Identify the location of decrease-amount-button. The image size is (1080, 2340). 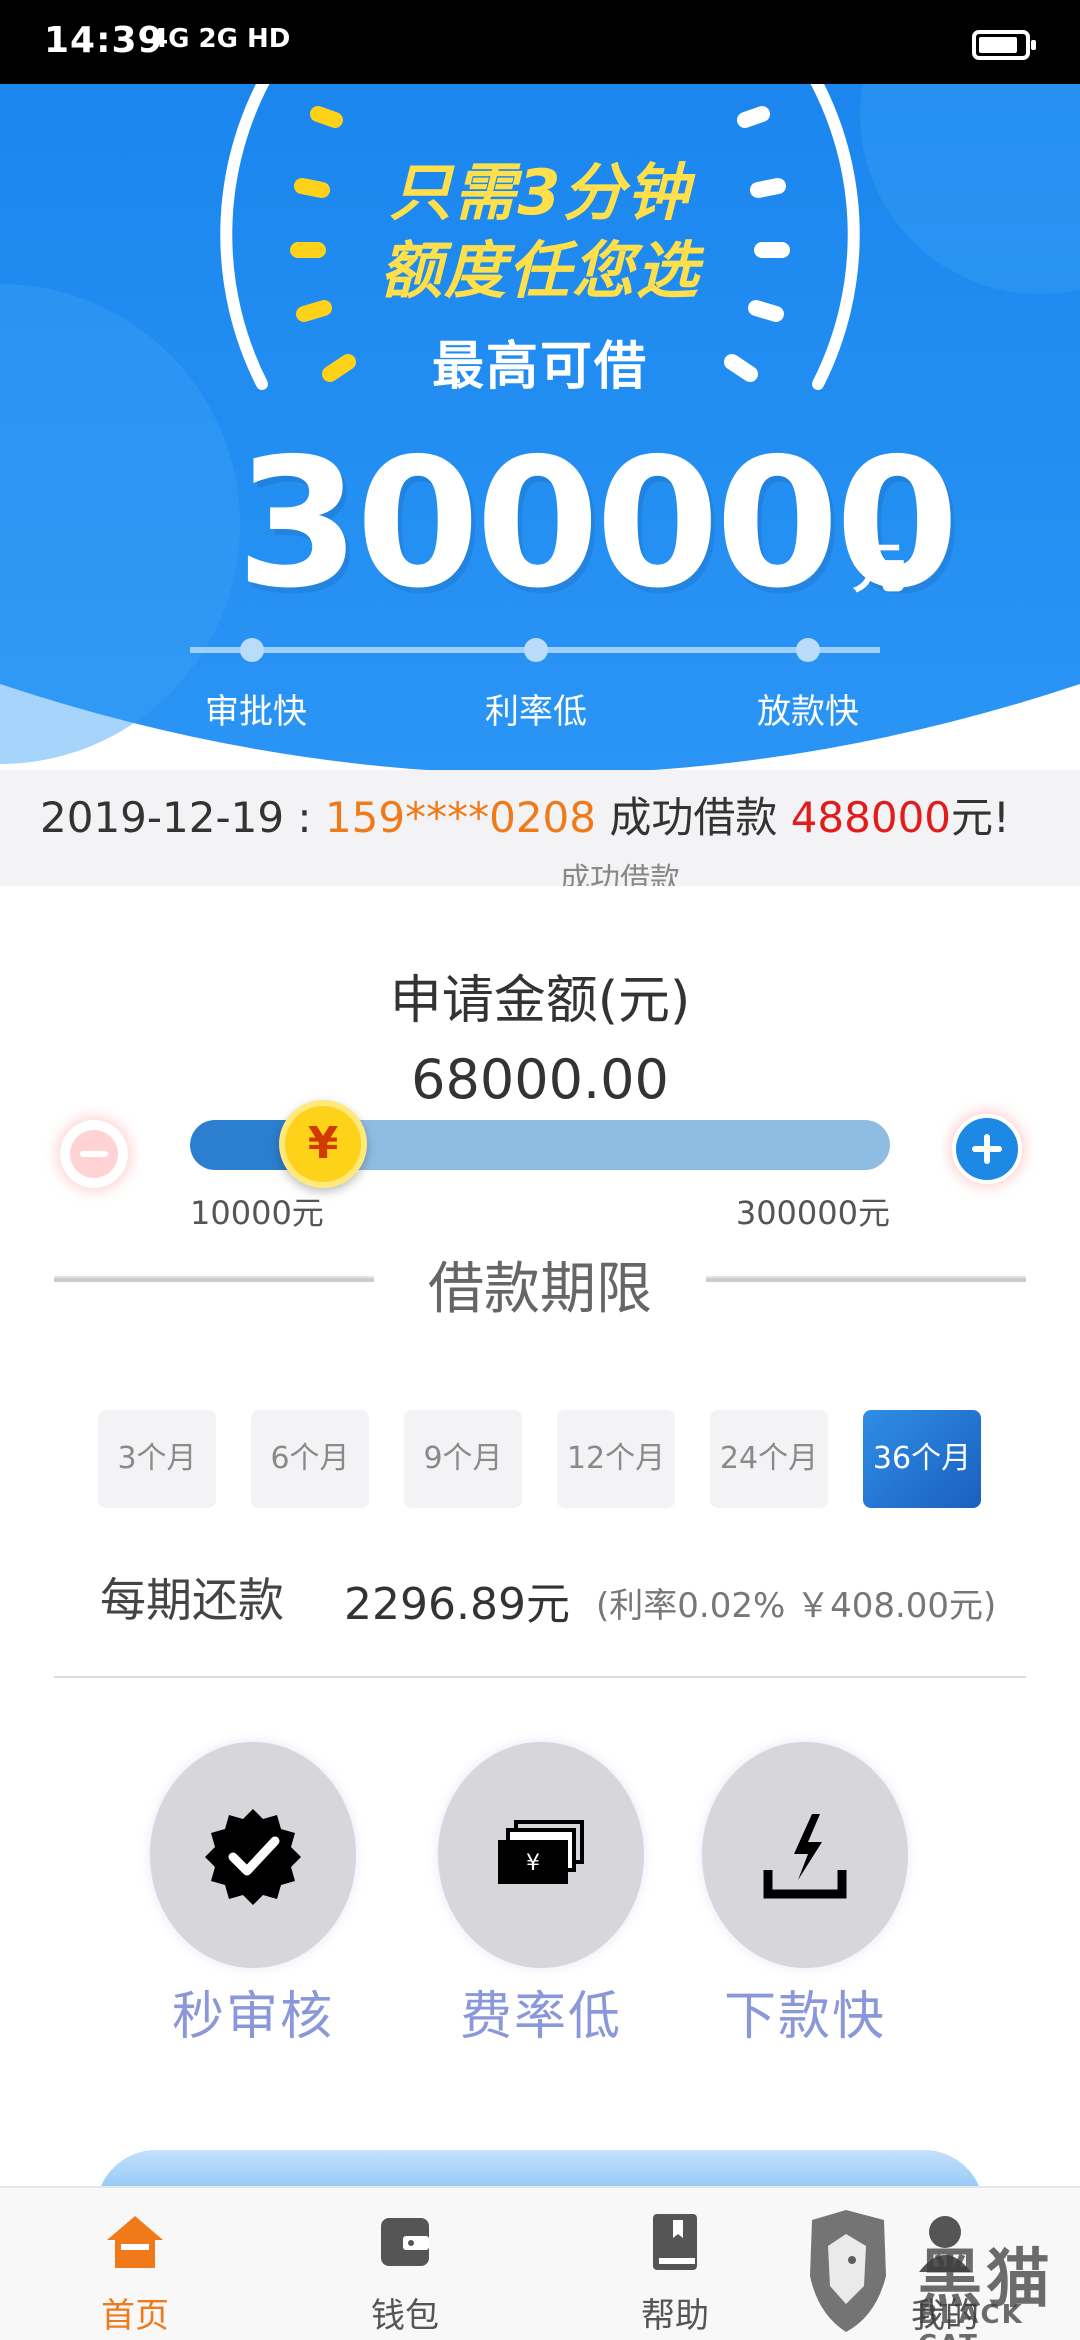
(94, 1154).